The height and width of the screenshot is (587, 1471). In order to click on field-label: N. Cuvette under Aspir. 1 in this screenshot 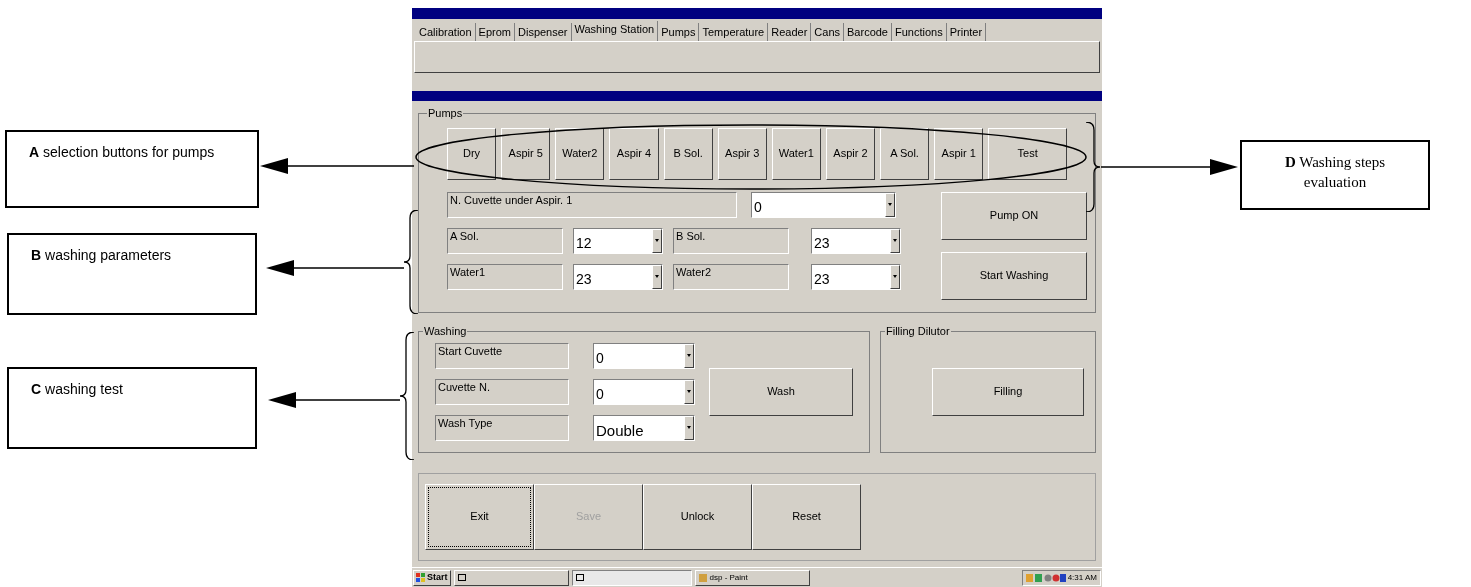, I will do `click(592, 204)`.